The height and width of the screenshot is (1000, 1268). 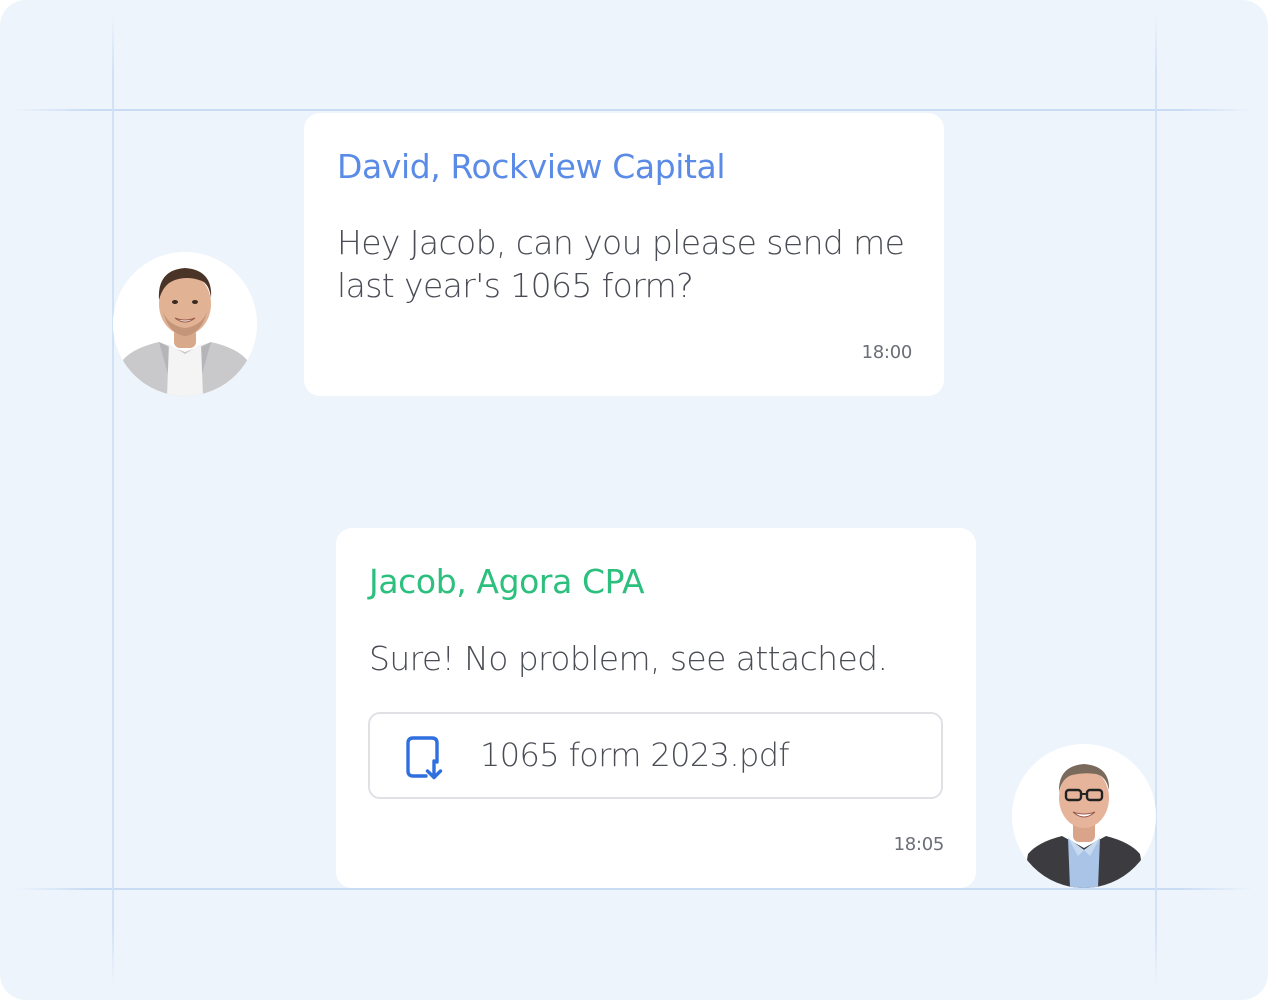 What do you see at coordinates (887, 352) in the screenshot?
I see `message-timestamp: 18:00` at bounding box center [887, 352].